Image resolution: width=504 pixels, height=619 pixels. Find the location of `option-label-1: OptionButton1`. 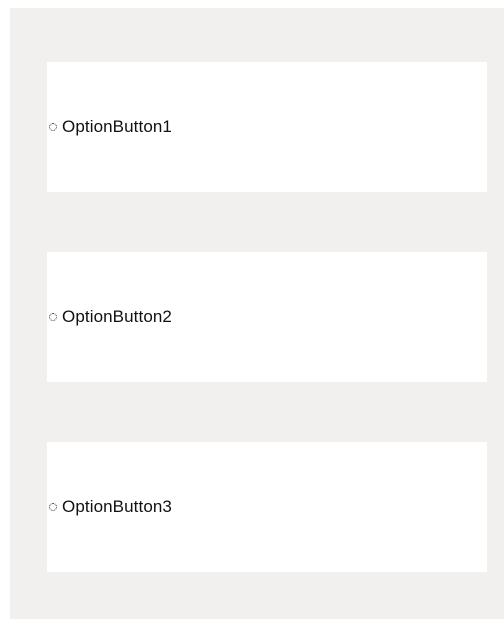

option-label-1: OptionButton1 is located at coordinates (117, 126).